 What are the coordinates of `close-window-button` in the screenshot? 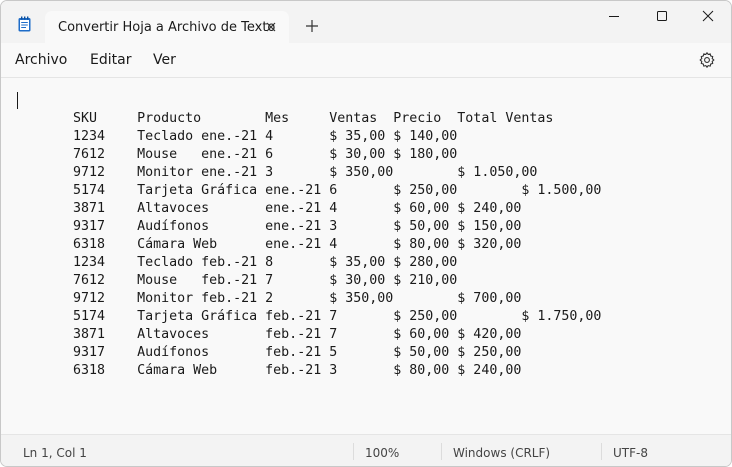 It's located at (708, 17).